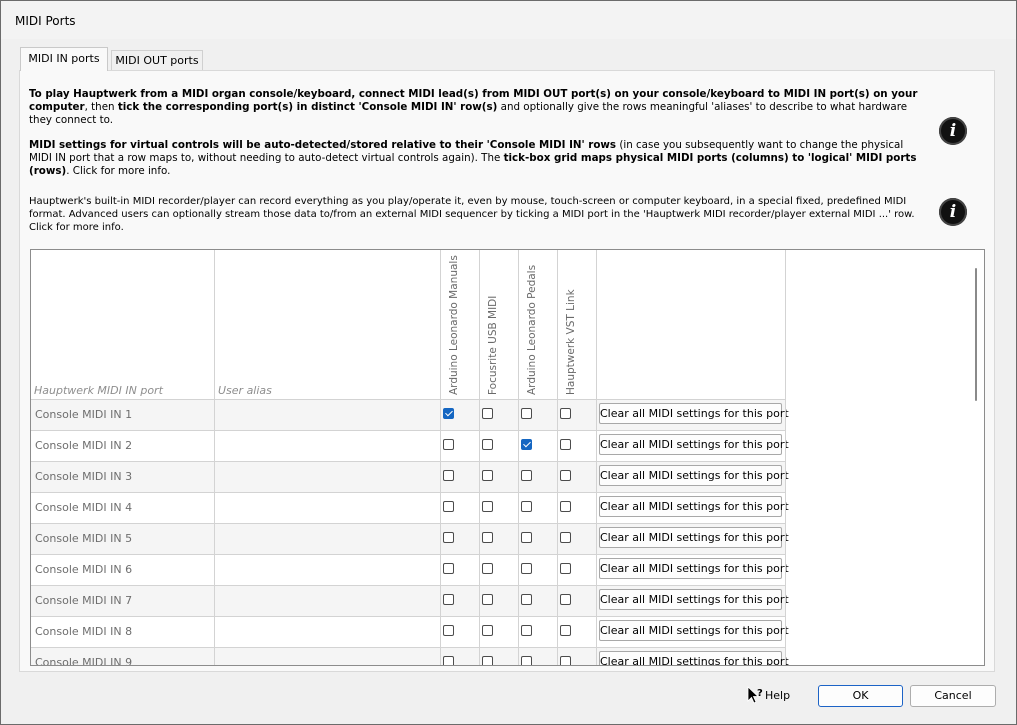  Describe the element at coordinates (84, 414) in the screenshot. I see `row-port-label: Console MIDI IN 1` at that location.